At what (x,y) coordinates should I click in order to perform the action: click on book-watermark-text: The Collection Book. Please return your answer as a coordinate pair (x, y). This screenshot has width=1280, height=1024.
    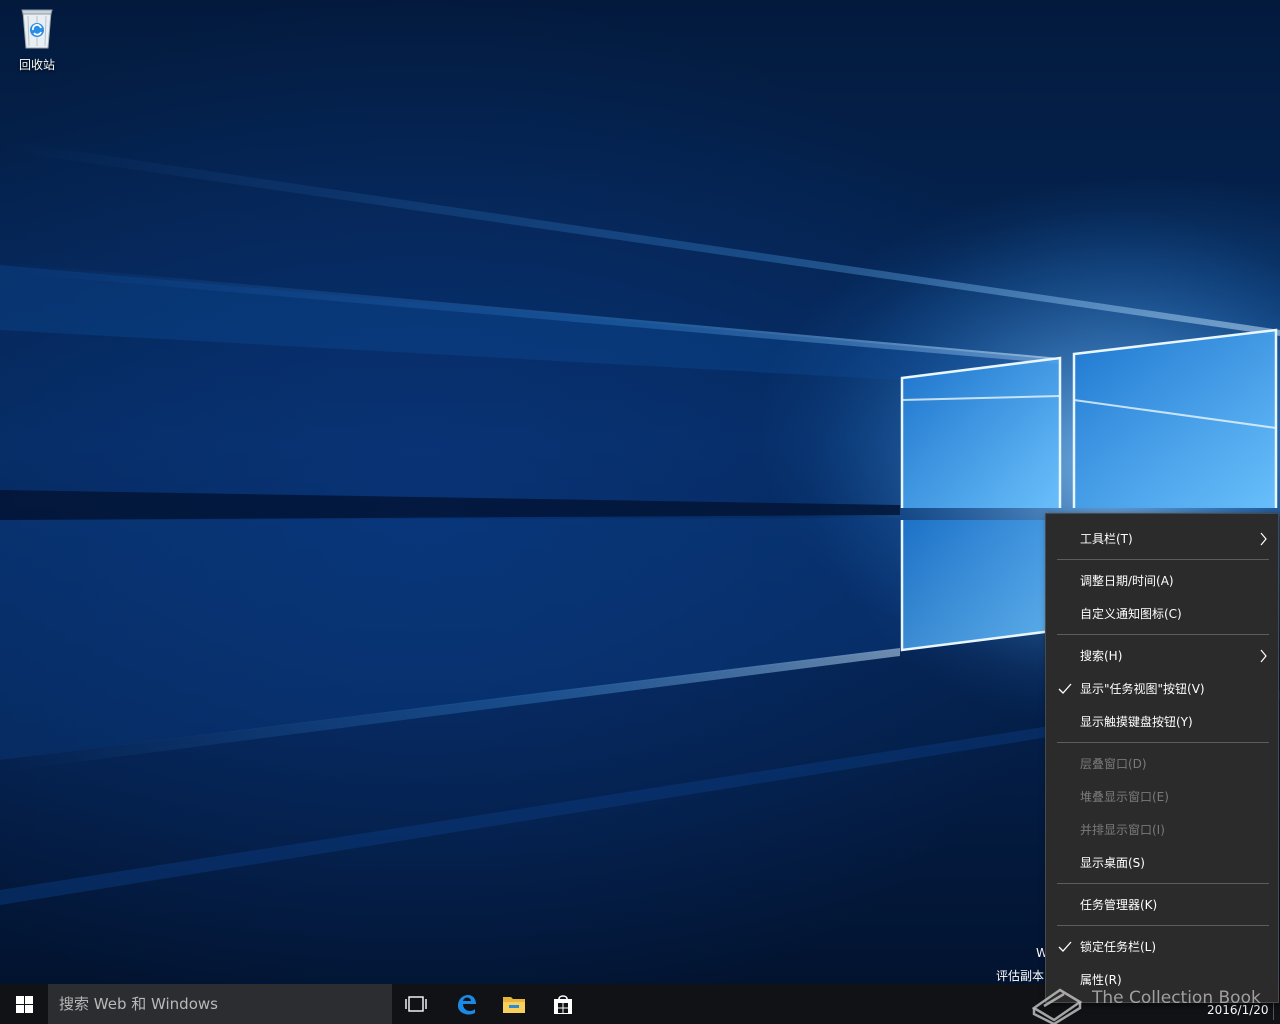
    Looking at the image, I should click on (1176, 998).